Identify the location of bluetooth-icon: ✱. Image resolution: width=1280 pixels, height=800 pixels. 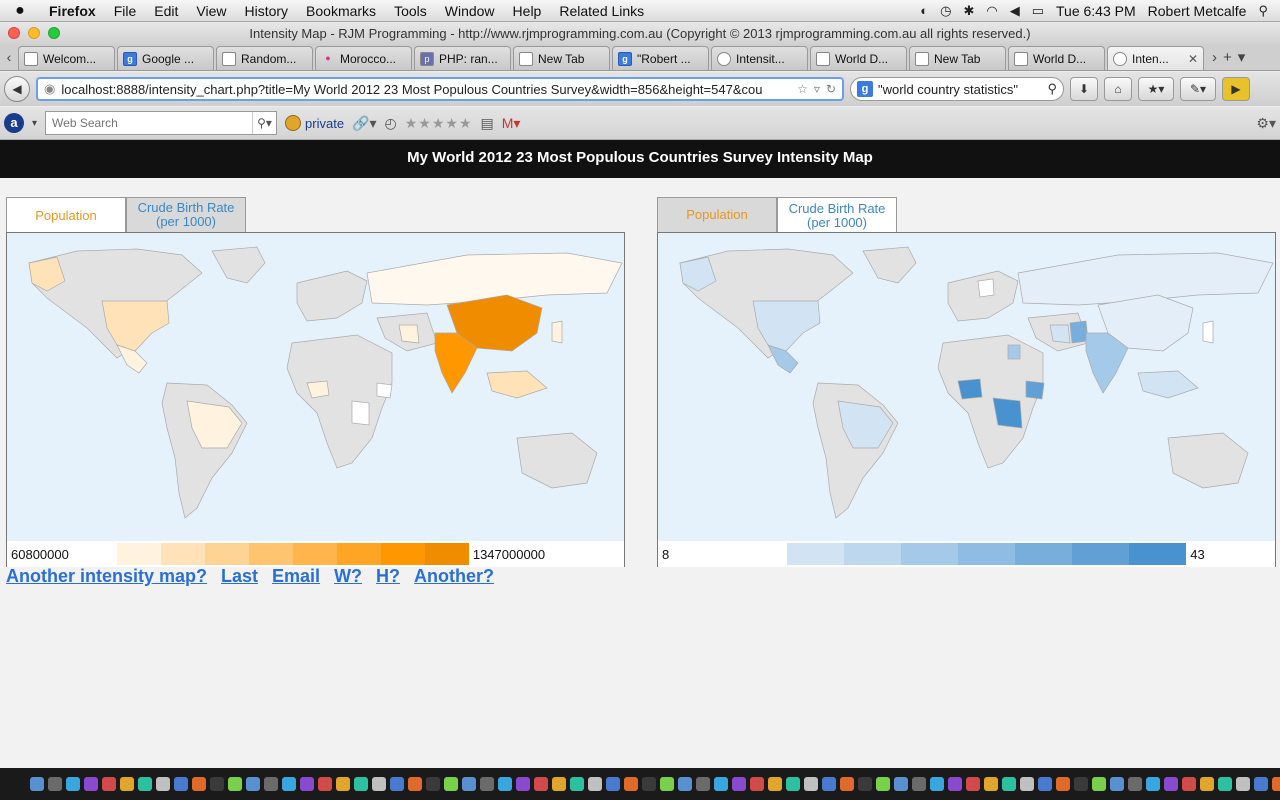
(968, 11).